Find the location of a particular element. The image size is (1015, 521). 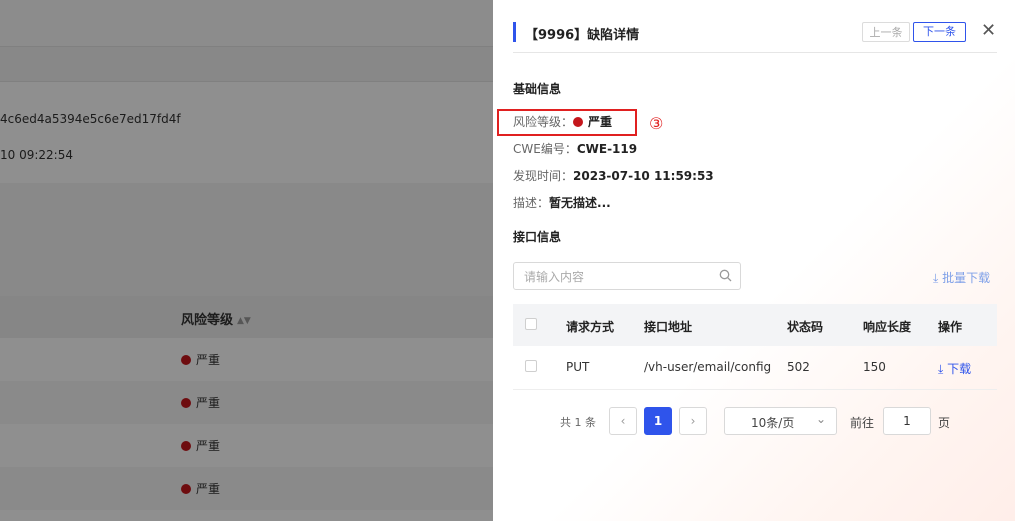

found-time-value: 2023-07-10 11:59:53 is located at coordinates (643, 176).